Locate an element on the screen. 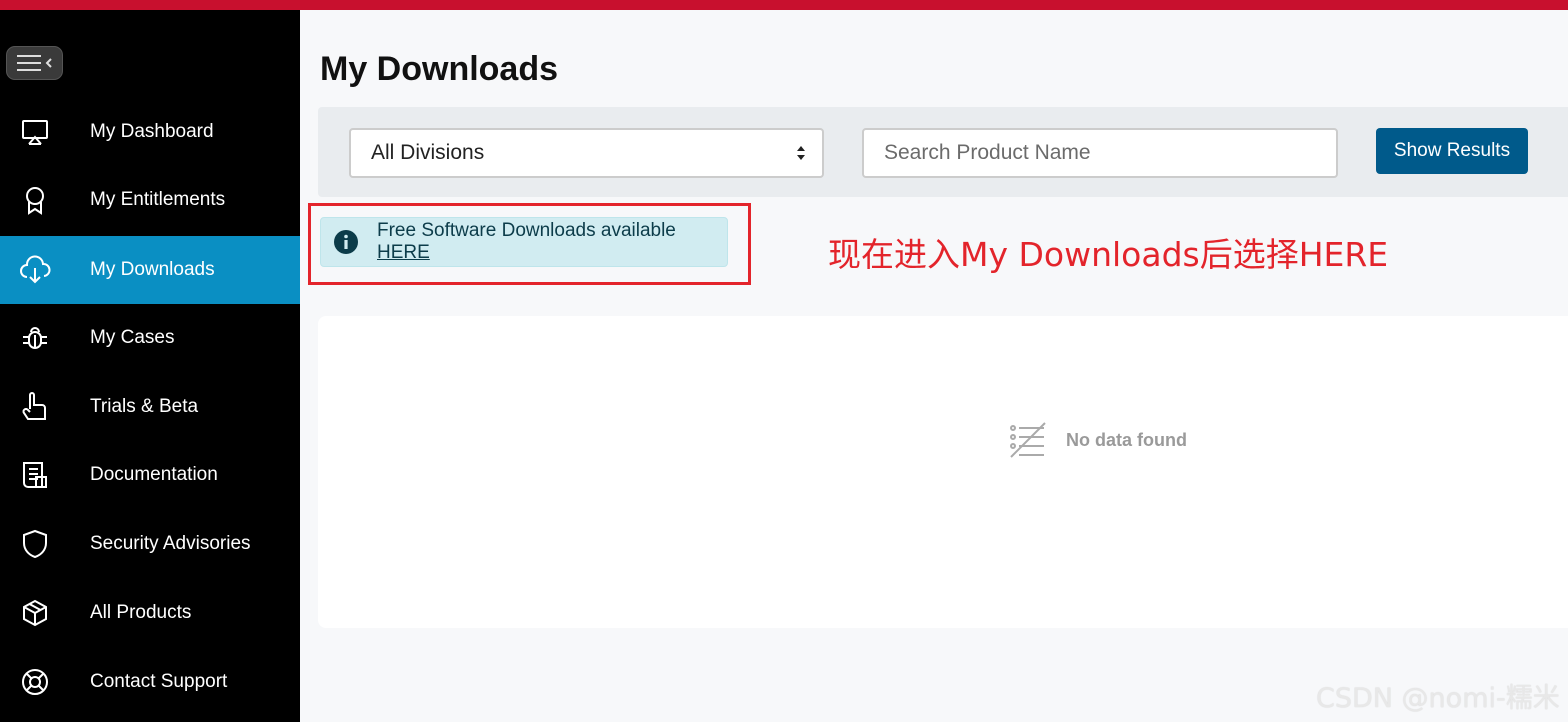  sidebar-toggle-button is located at coordinates (34, 63).